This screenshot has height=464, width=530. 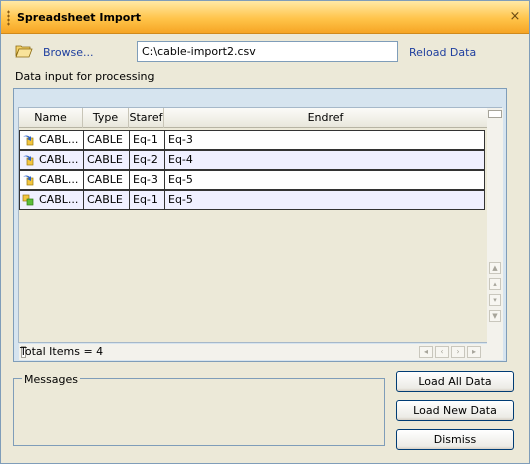 I want to click on close-icon: ×, so click(x=515, y=16).